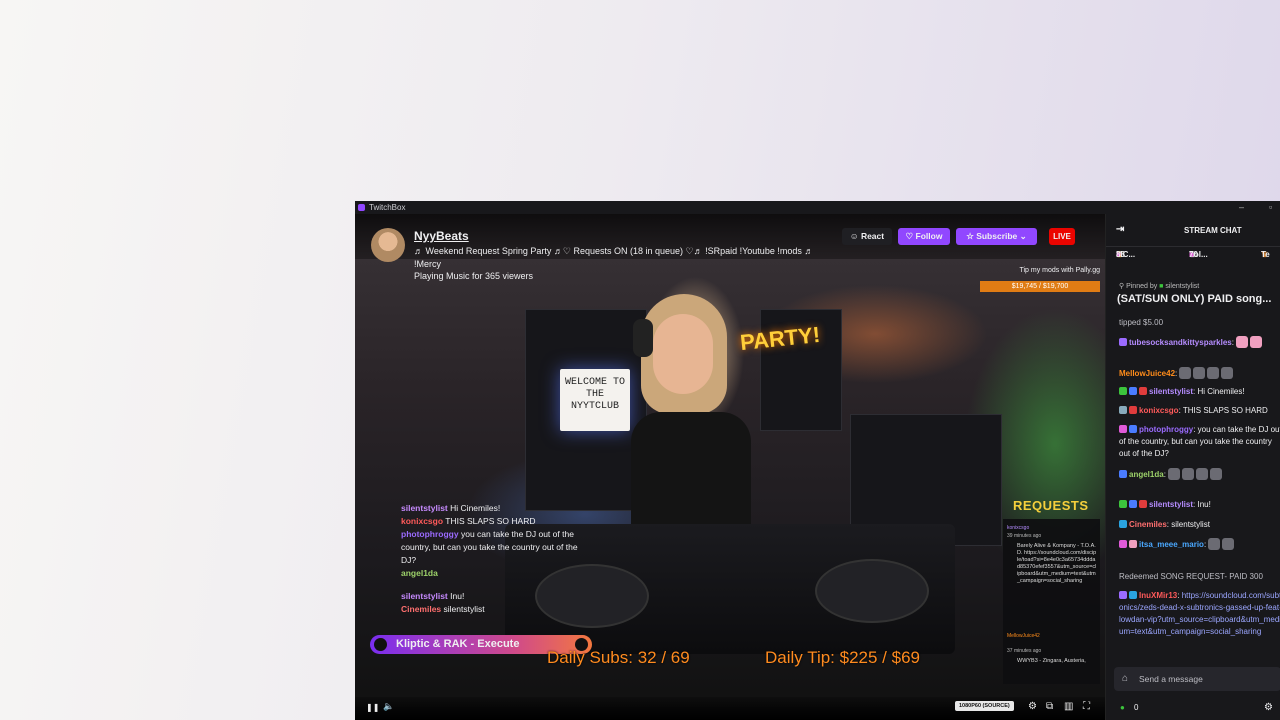 This screenshot has height=720, width=1280. I want to click on channel-points: 0, so click(1136, 707).